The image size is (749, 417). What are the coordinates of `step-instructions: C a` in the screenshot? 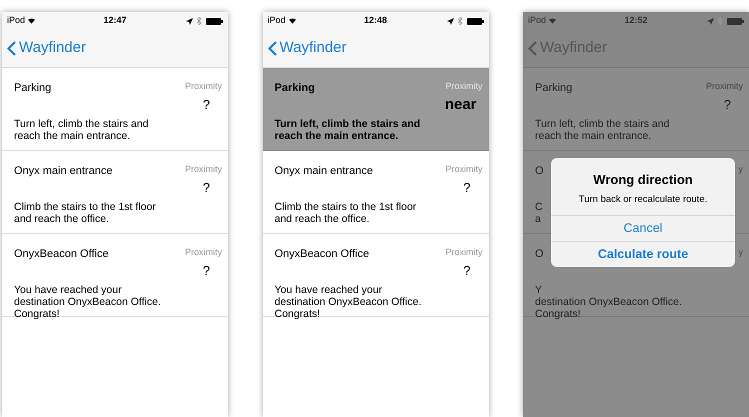 It's located at (539, 212).